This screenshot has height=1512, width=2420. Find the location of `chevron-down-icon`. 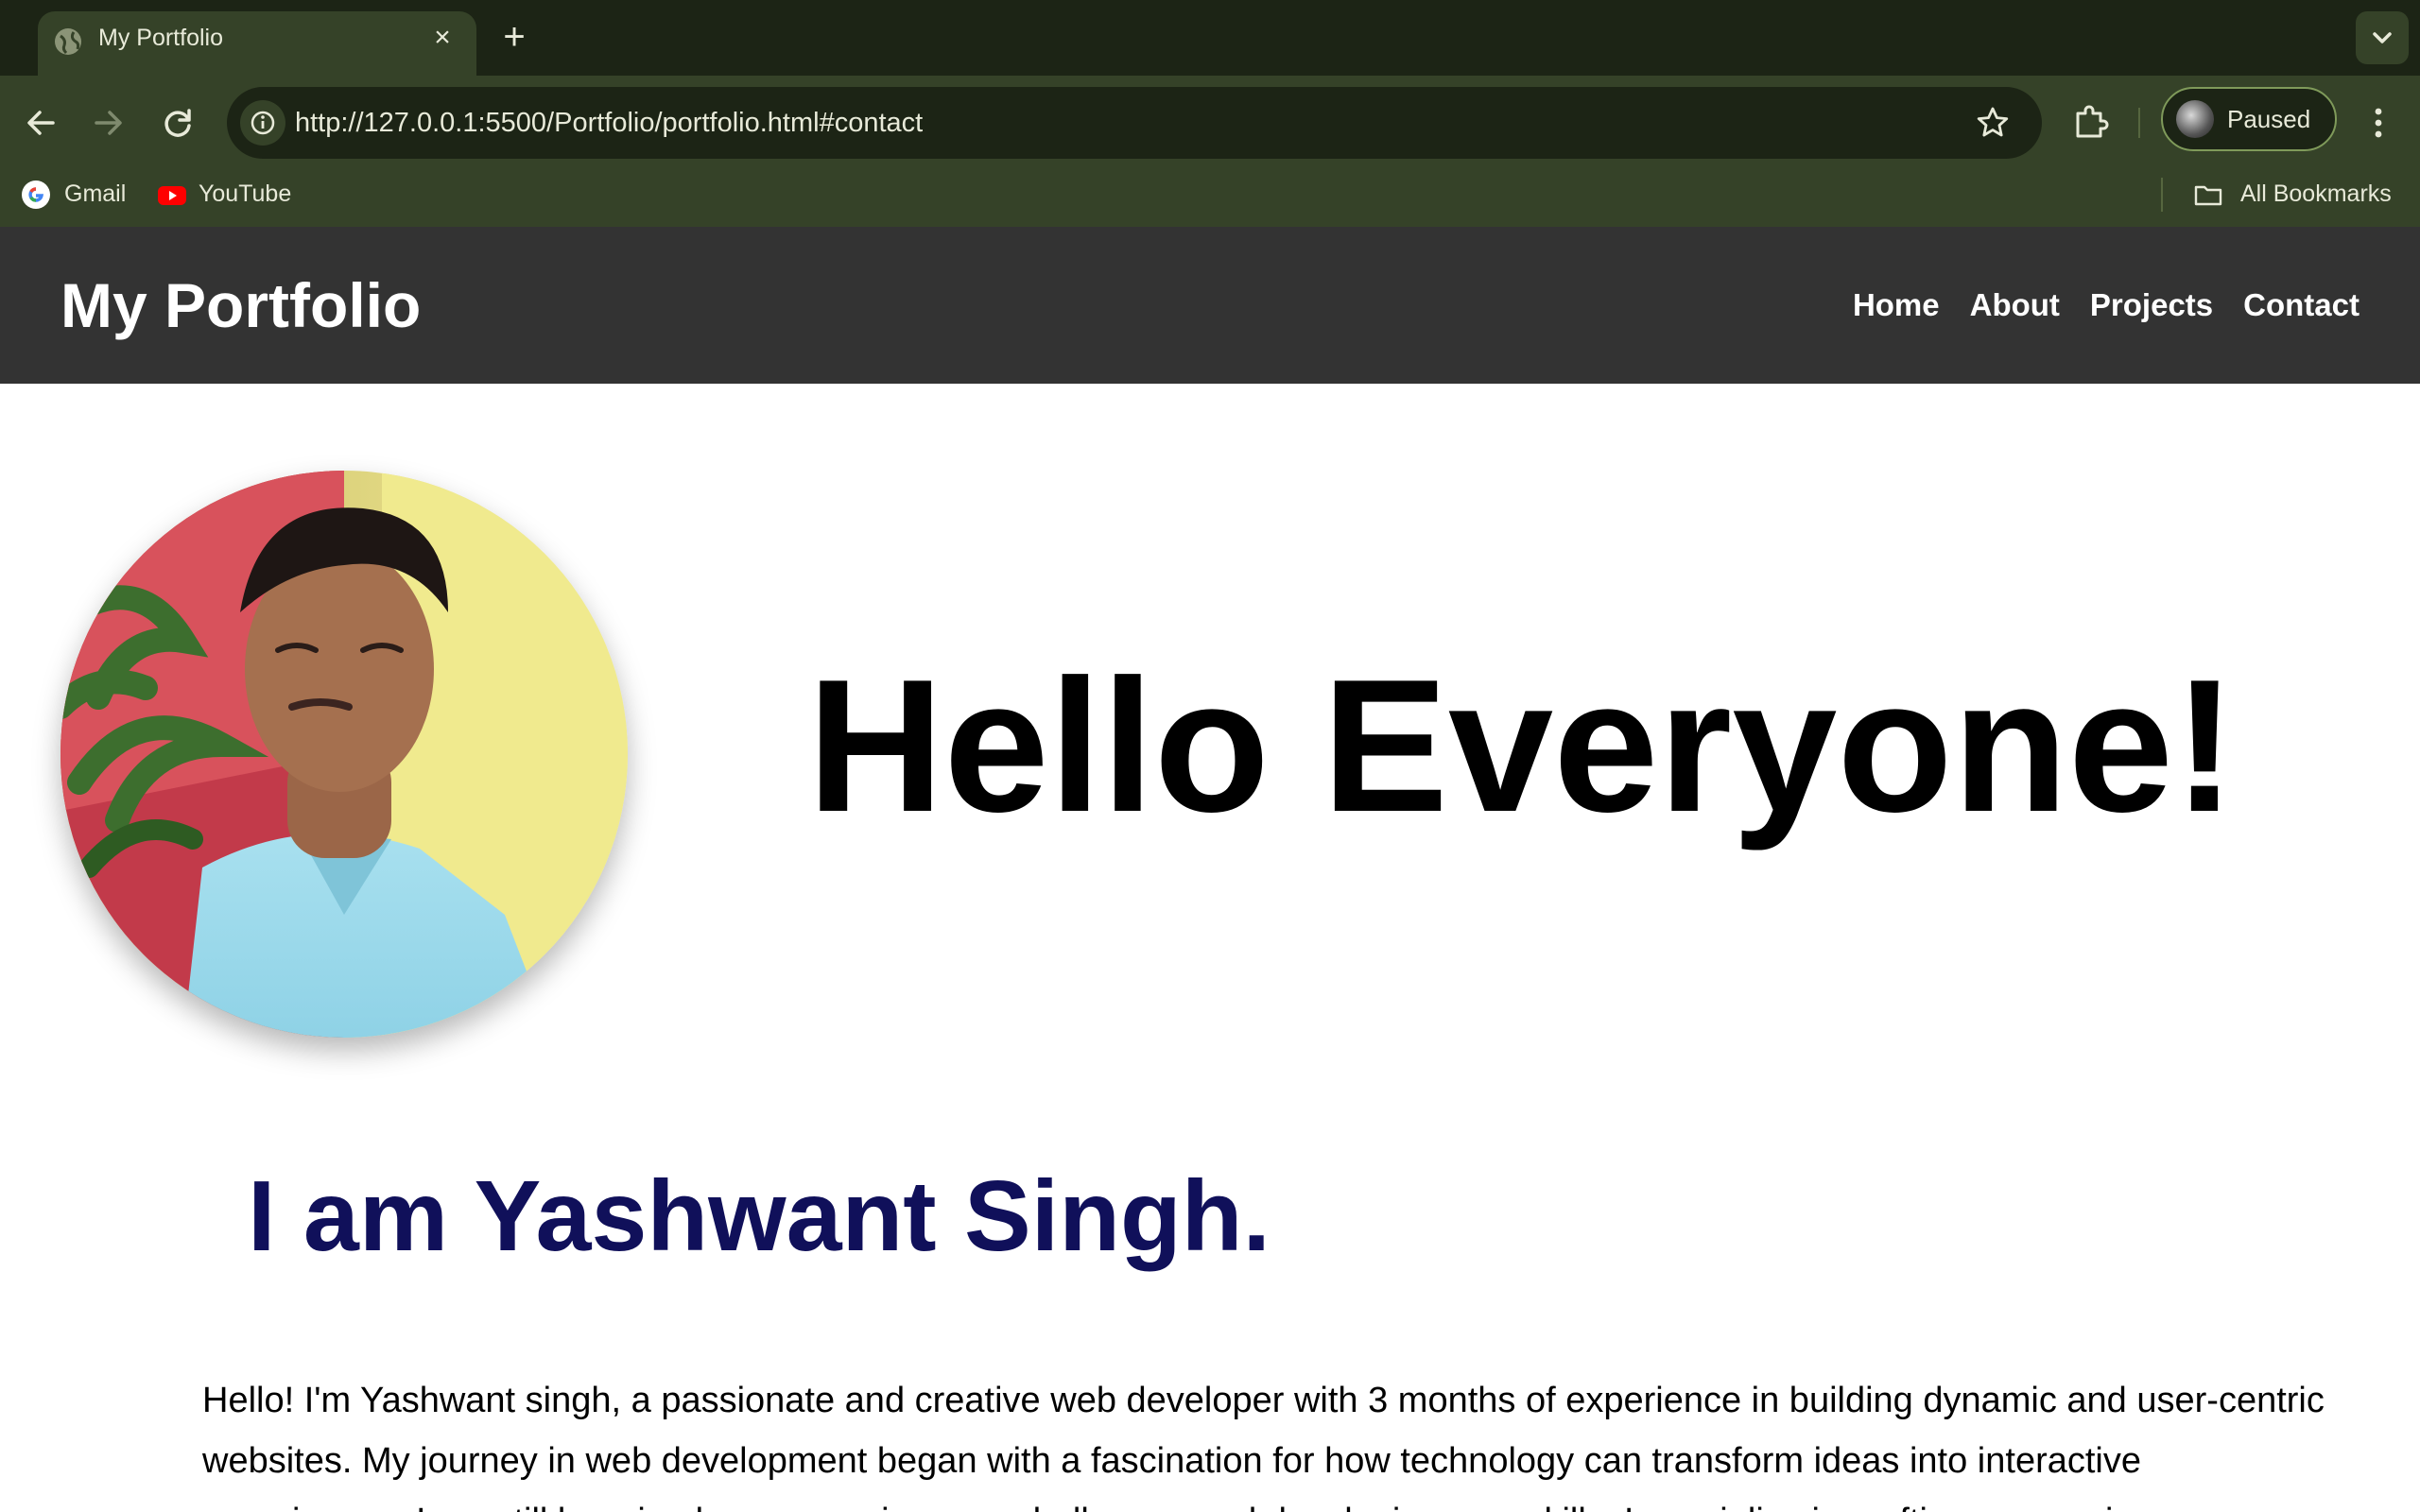

chevron-down-icon is located at coordinates (2382, 37).